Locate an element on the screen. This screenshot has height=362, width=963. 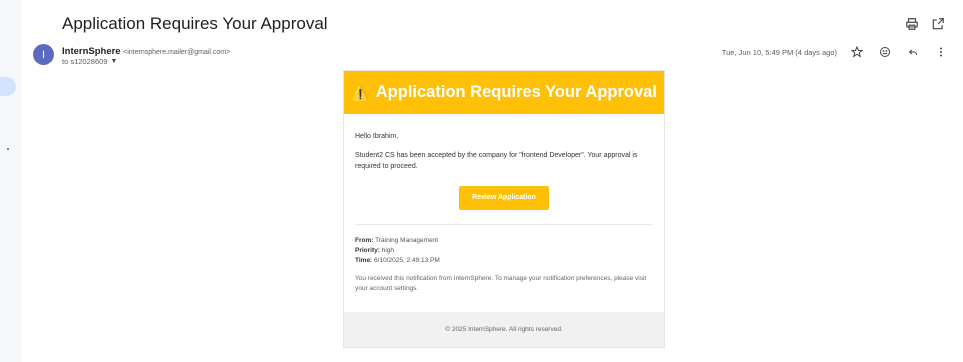
card-title: Application Requires Your Approval is located at coordinates (516, 92).